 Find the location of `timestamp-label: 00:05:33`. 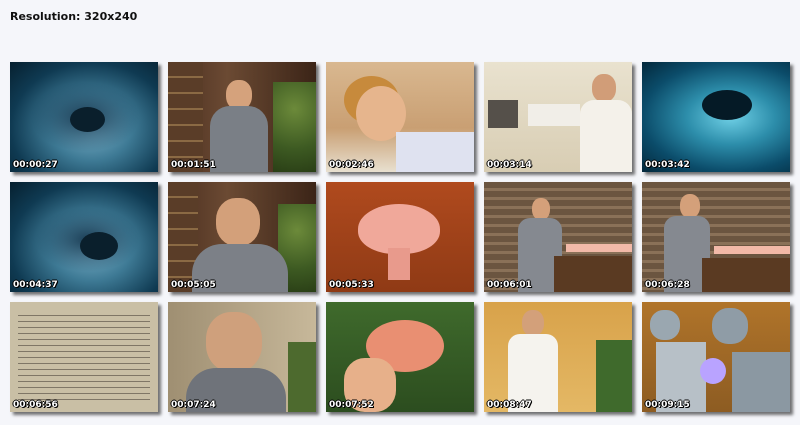

timestamp-label: 00:05:33 is located at coordinates (351, 285).